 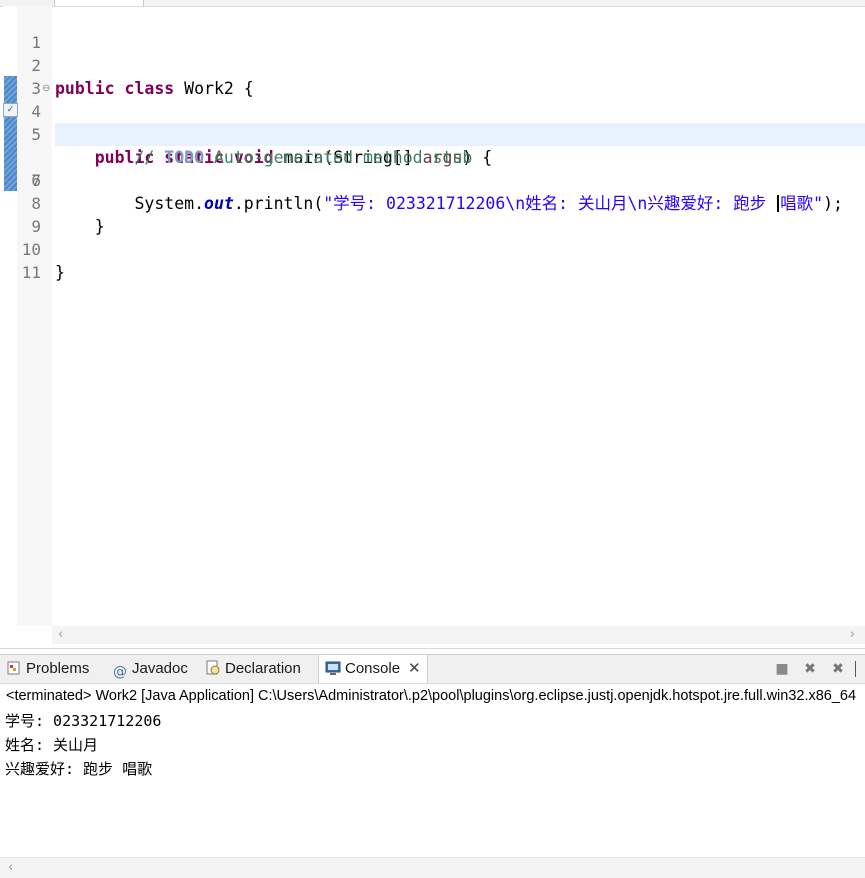 What do you see at coordinates (333, 668) in the screenshot?
I see `console-icon` at bounding box center [333, 668].